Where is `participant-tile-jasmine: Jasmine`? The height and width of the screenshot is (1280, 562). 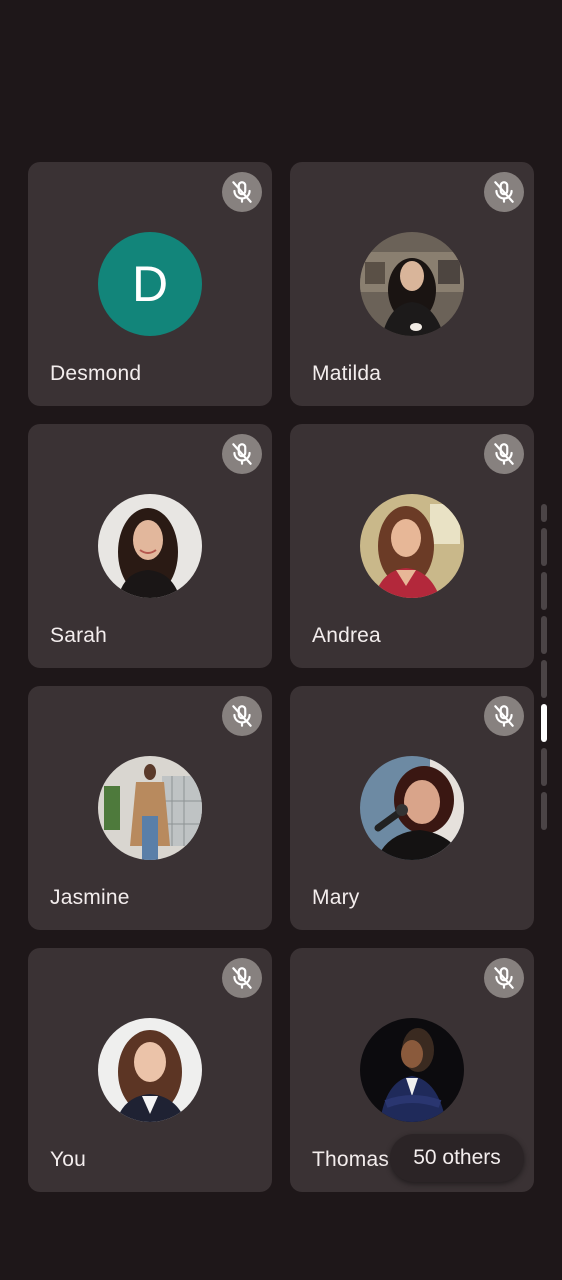
participant-tile-jasmine: Jasmine is located at coordinates (150, 808).